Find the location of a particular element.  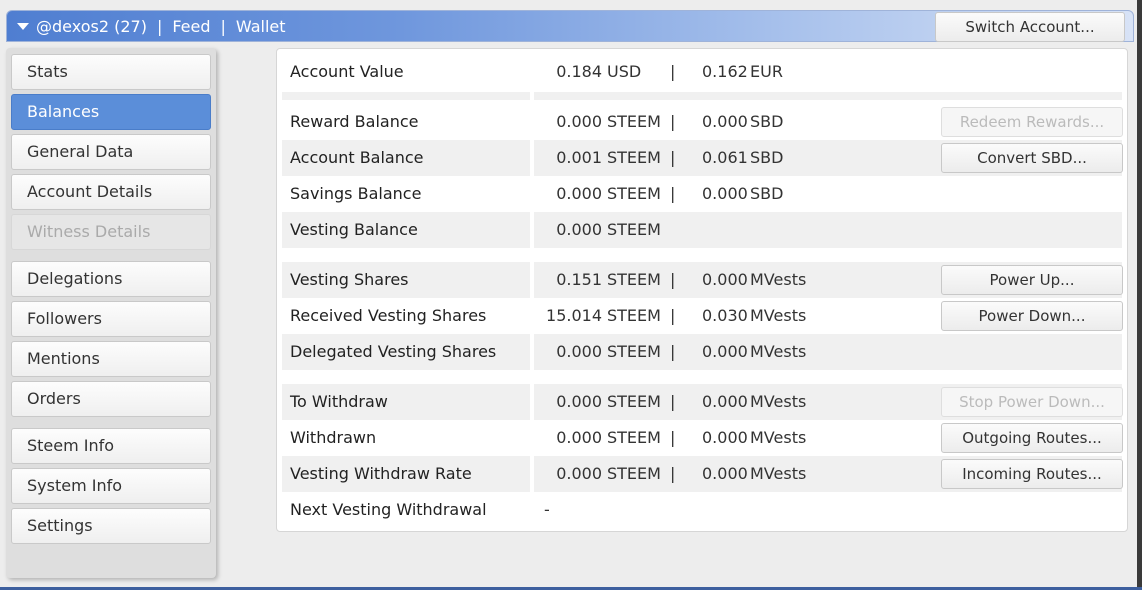

row-label: Vesting Withdraw Rate is located at coordinates (406, 474).